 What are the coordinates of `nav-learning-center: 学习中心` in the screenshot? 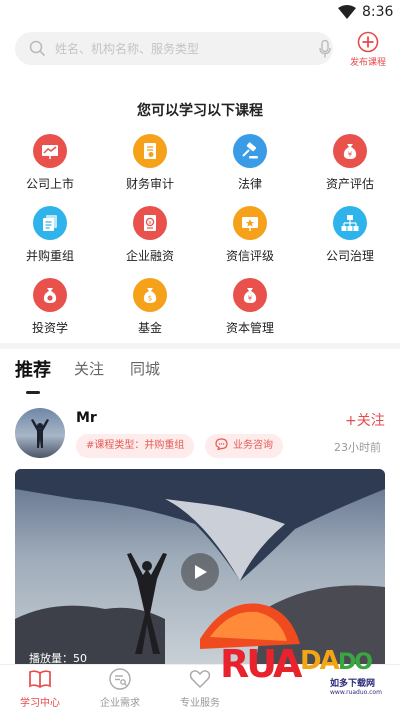 It's located at (40, 688).